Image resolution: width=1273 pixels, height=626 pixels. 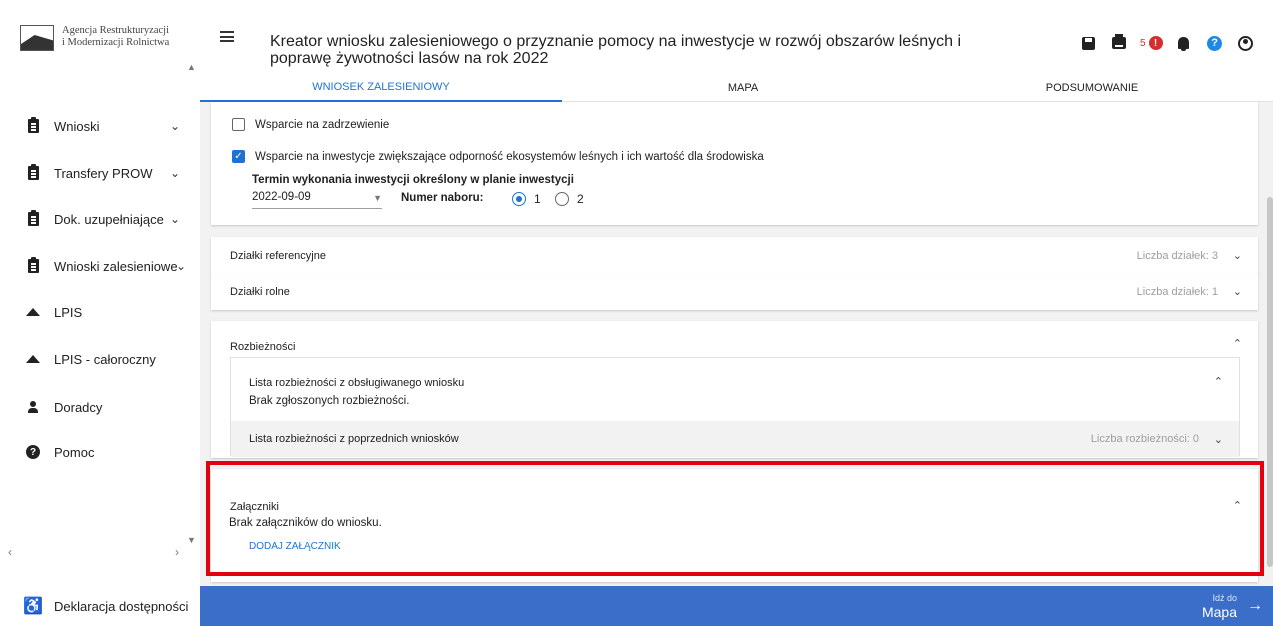 What do you see at coordinates (238, 156) in the screenshot?
I see `checkbox-odpornosc: ✓` at bounding box center [238, 156].